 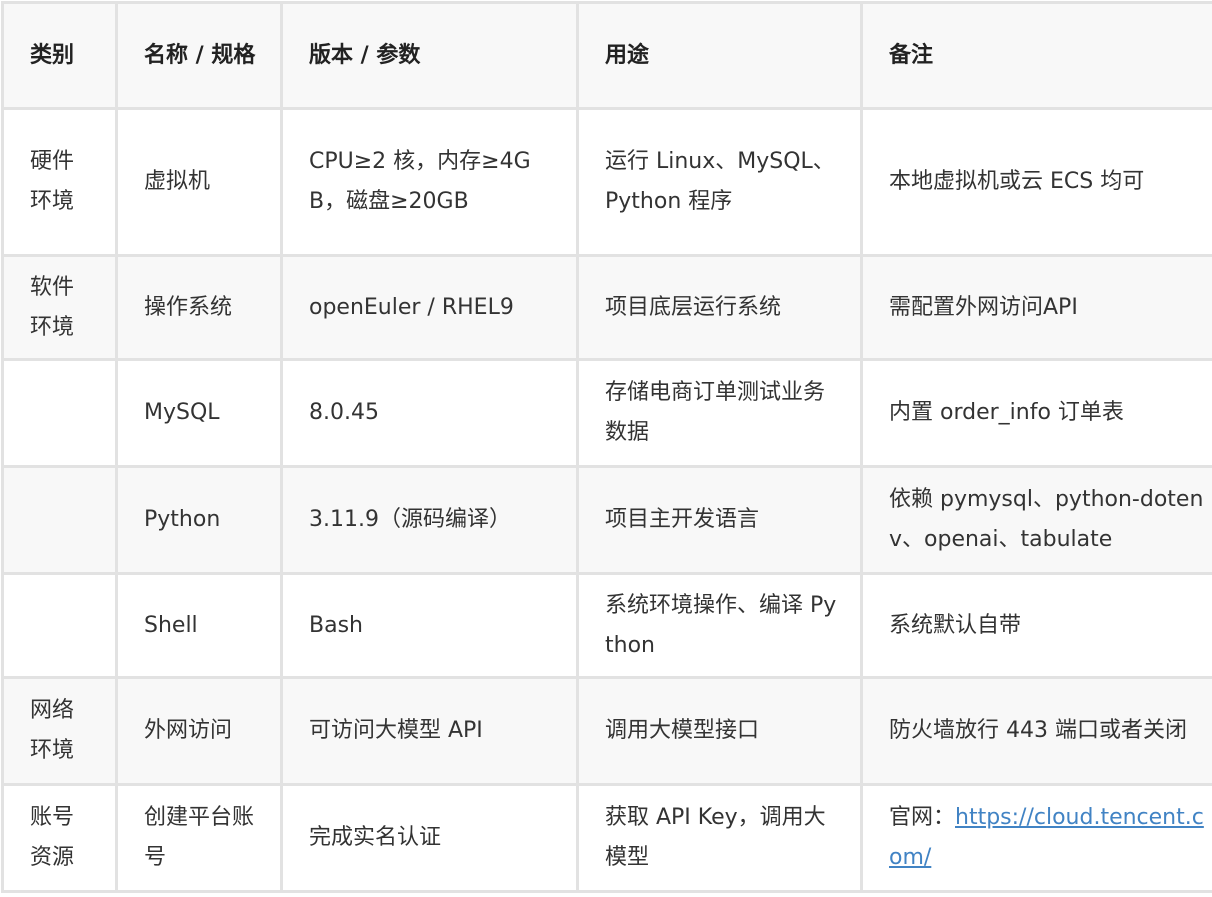 What do you see at coordinates (719, 520) in the screenshot?
I see `cell-usage: 项目主开发语言` at bounding box center [719, 520].